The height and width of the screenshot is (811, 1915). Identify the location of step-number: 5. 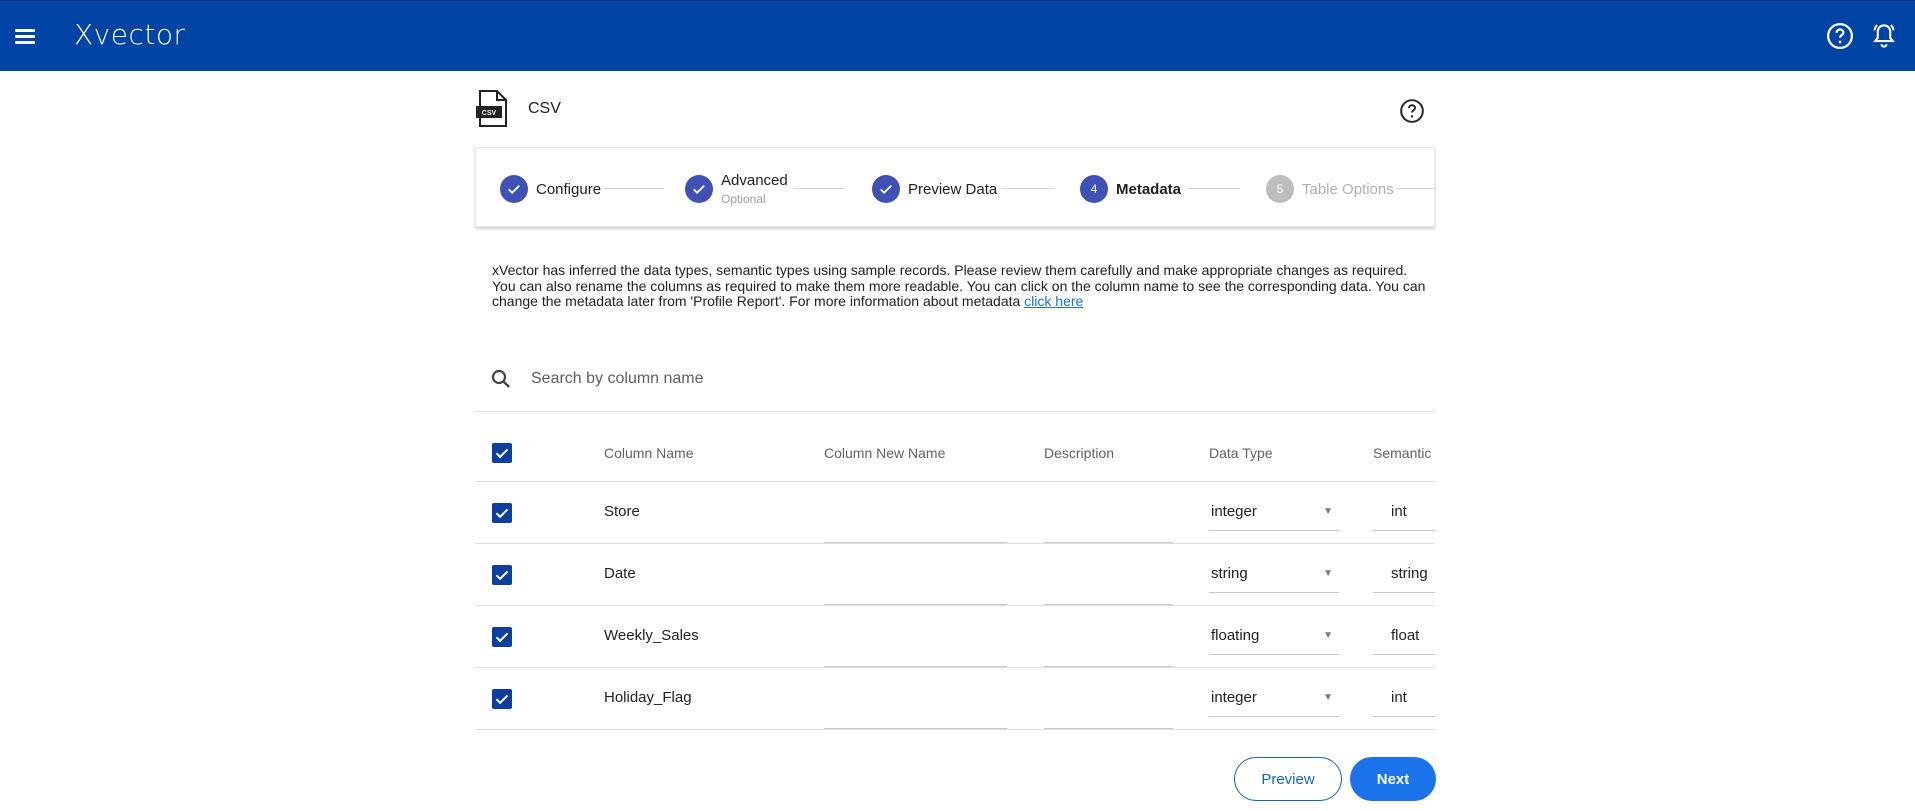
(1280, 189).